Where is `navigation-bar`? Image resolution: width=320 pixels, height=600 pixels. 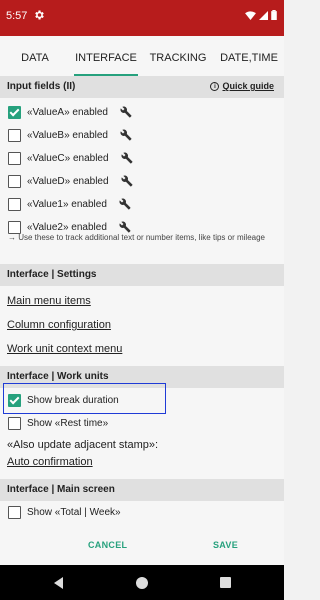 navigation-bar is located at coordinates (142, 582).